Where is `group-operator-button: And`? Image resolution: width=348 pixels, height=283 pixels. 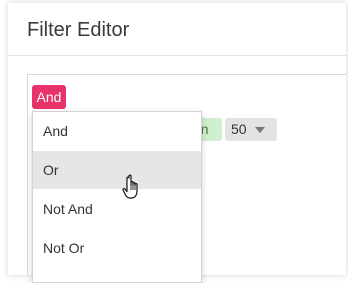 group-operator-button: And is located at coordinates (49, 97).